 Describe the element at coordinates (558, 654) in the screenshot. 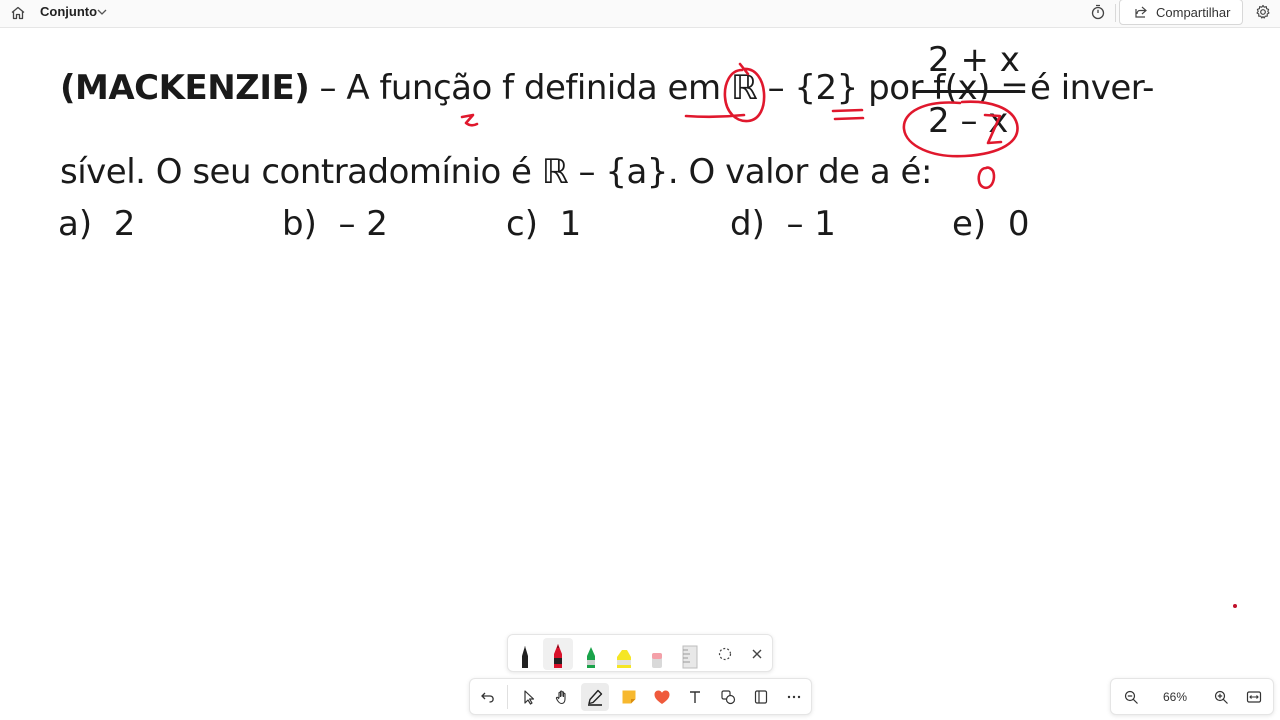

I see `red-pen` at that location.